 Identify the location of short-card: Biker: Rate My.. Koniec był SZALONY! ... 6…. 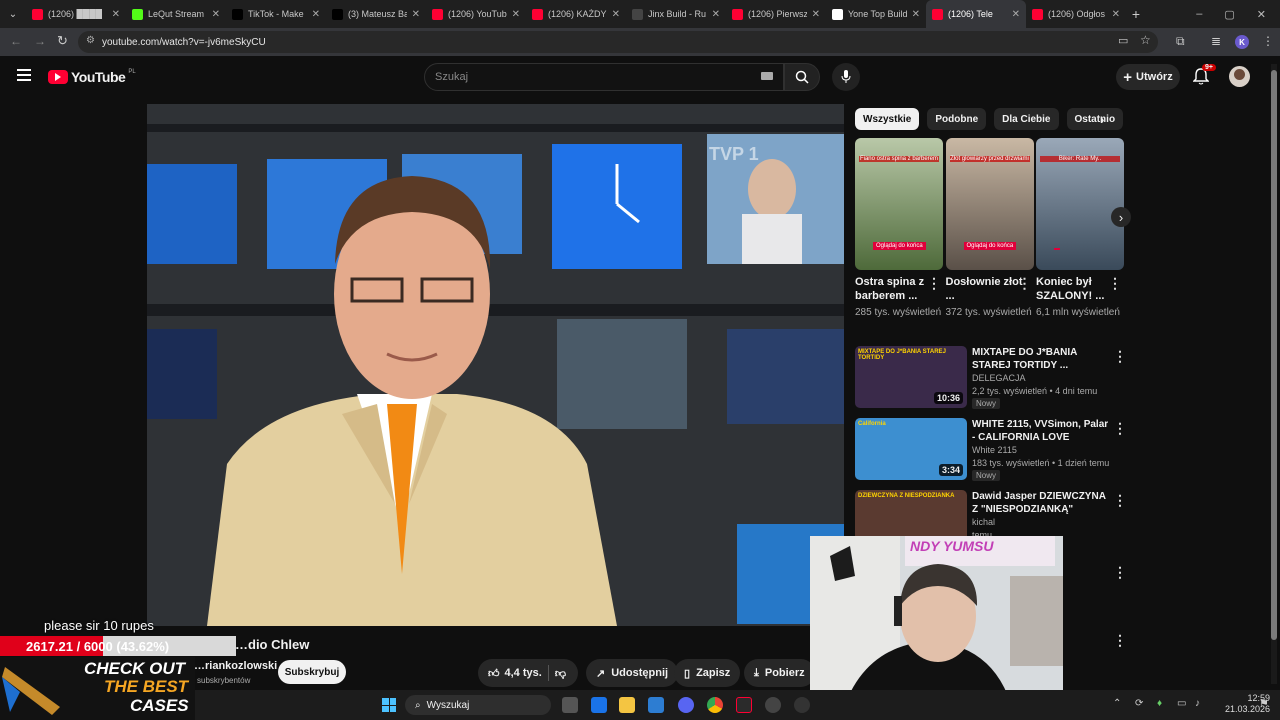
(1080, 228).